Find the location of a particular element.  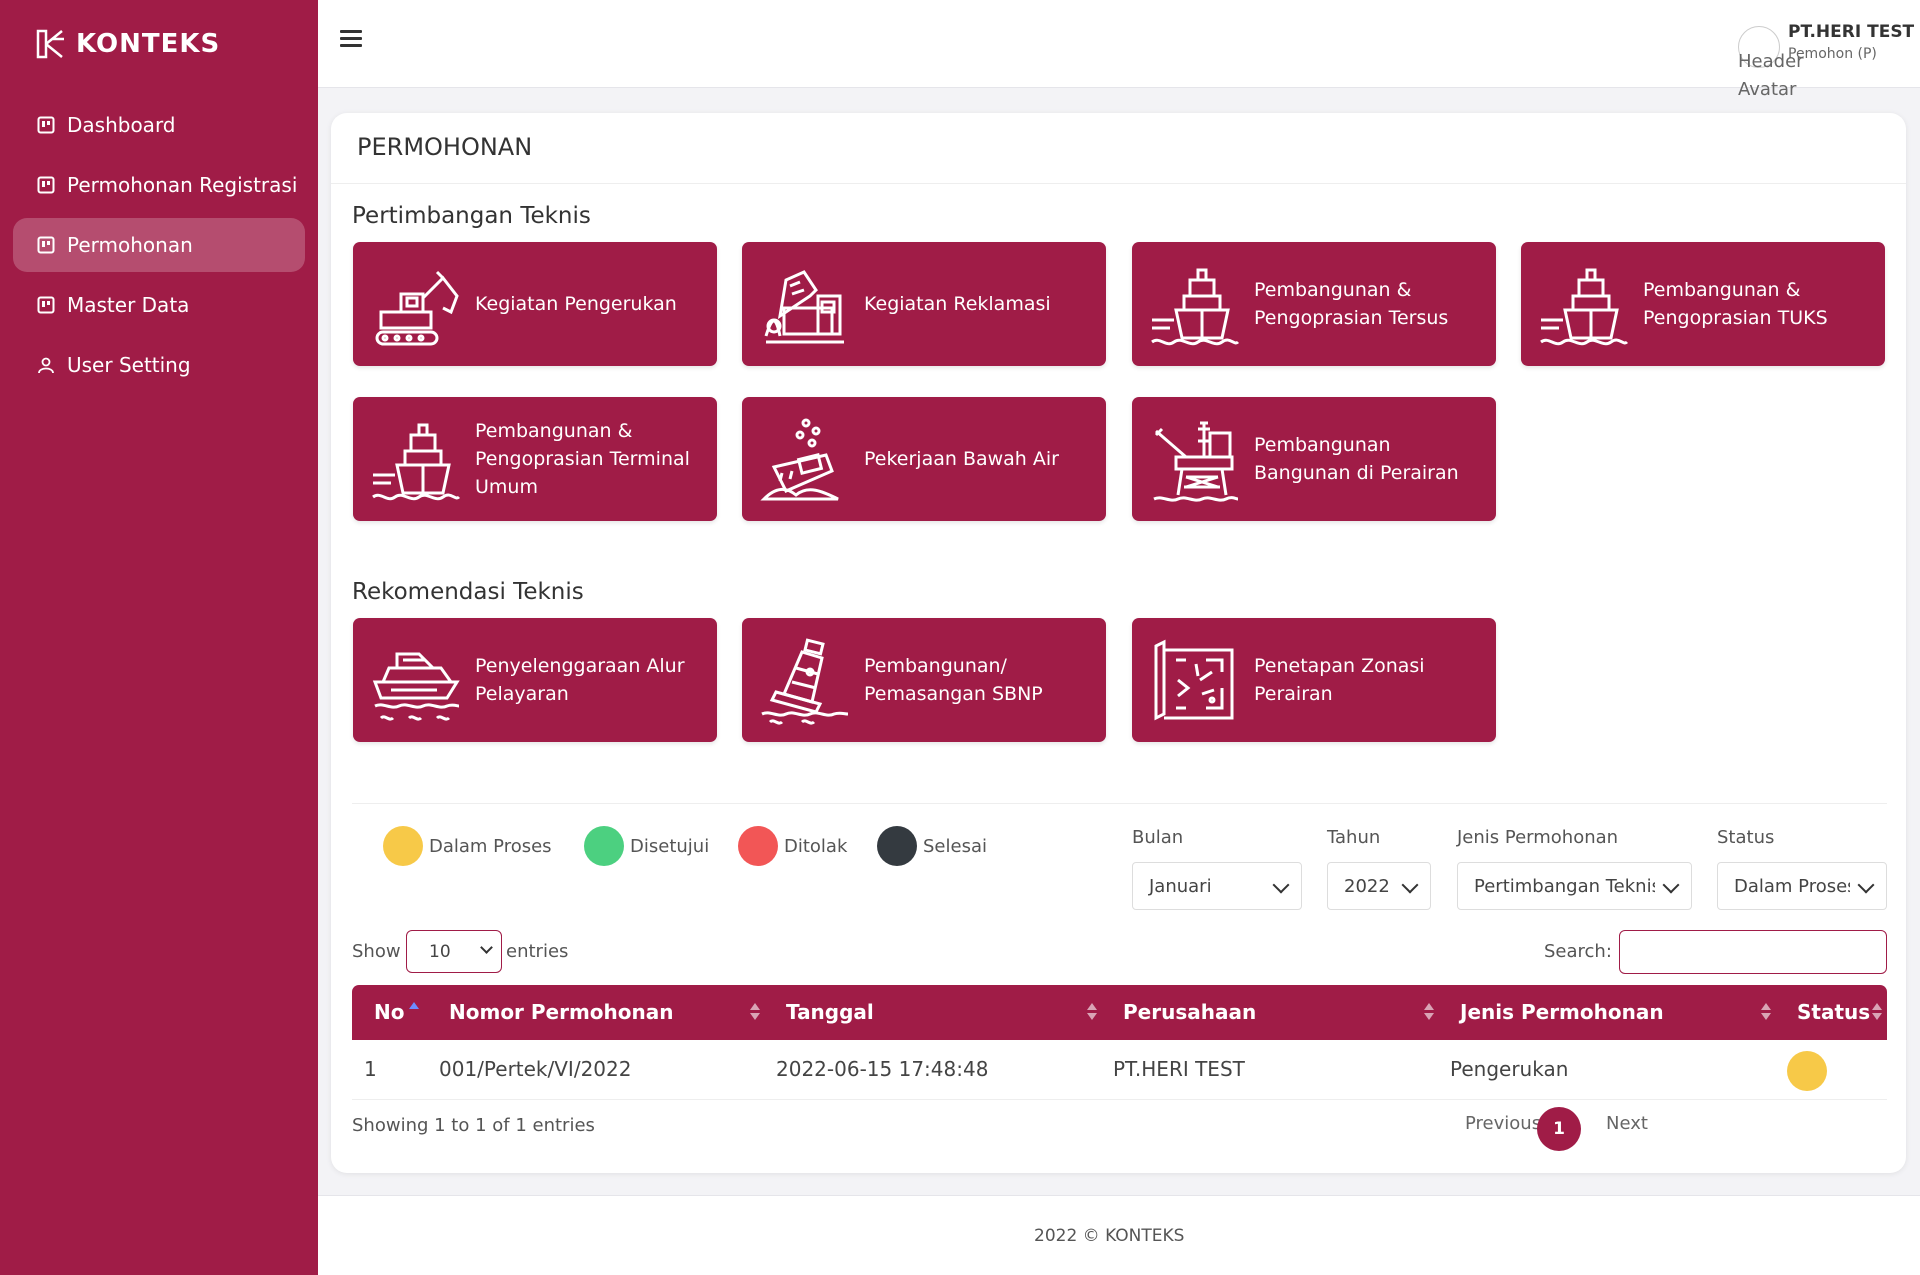

tile-pembangunan-bangunan-perairan: Pembangunan Bangunan di Perairan is located at coordinates (1314, 459).